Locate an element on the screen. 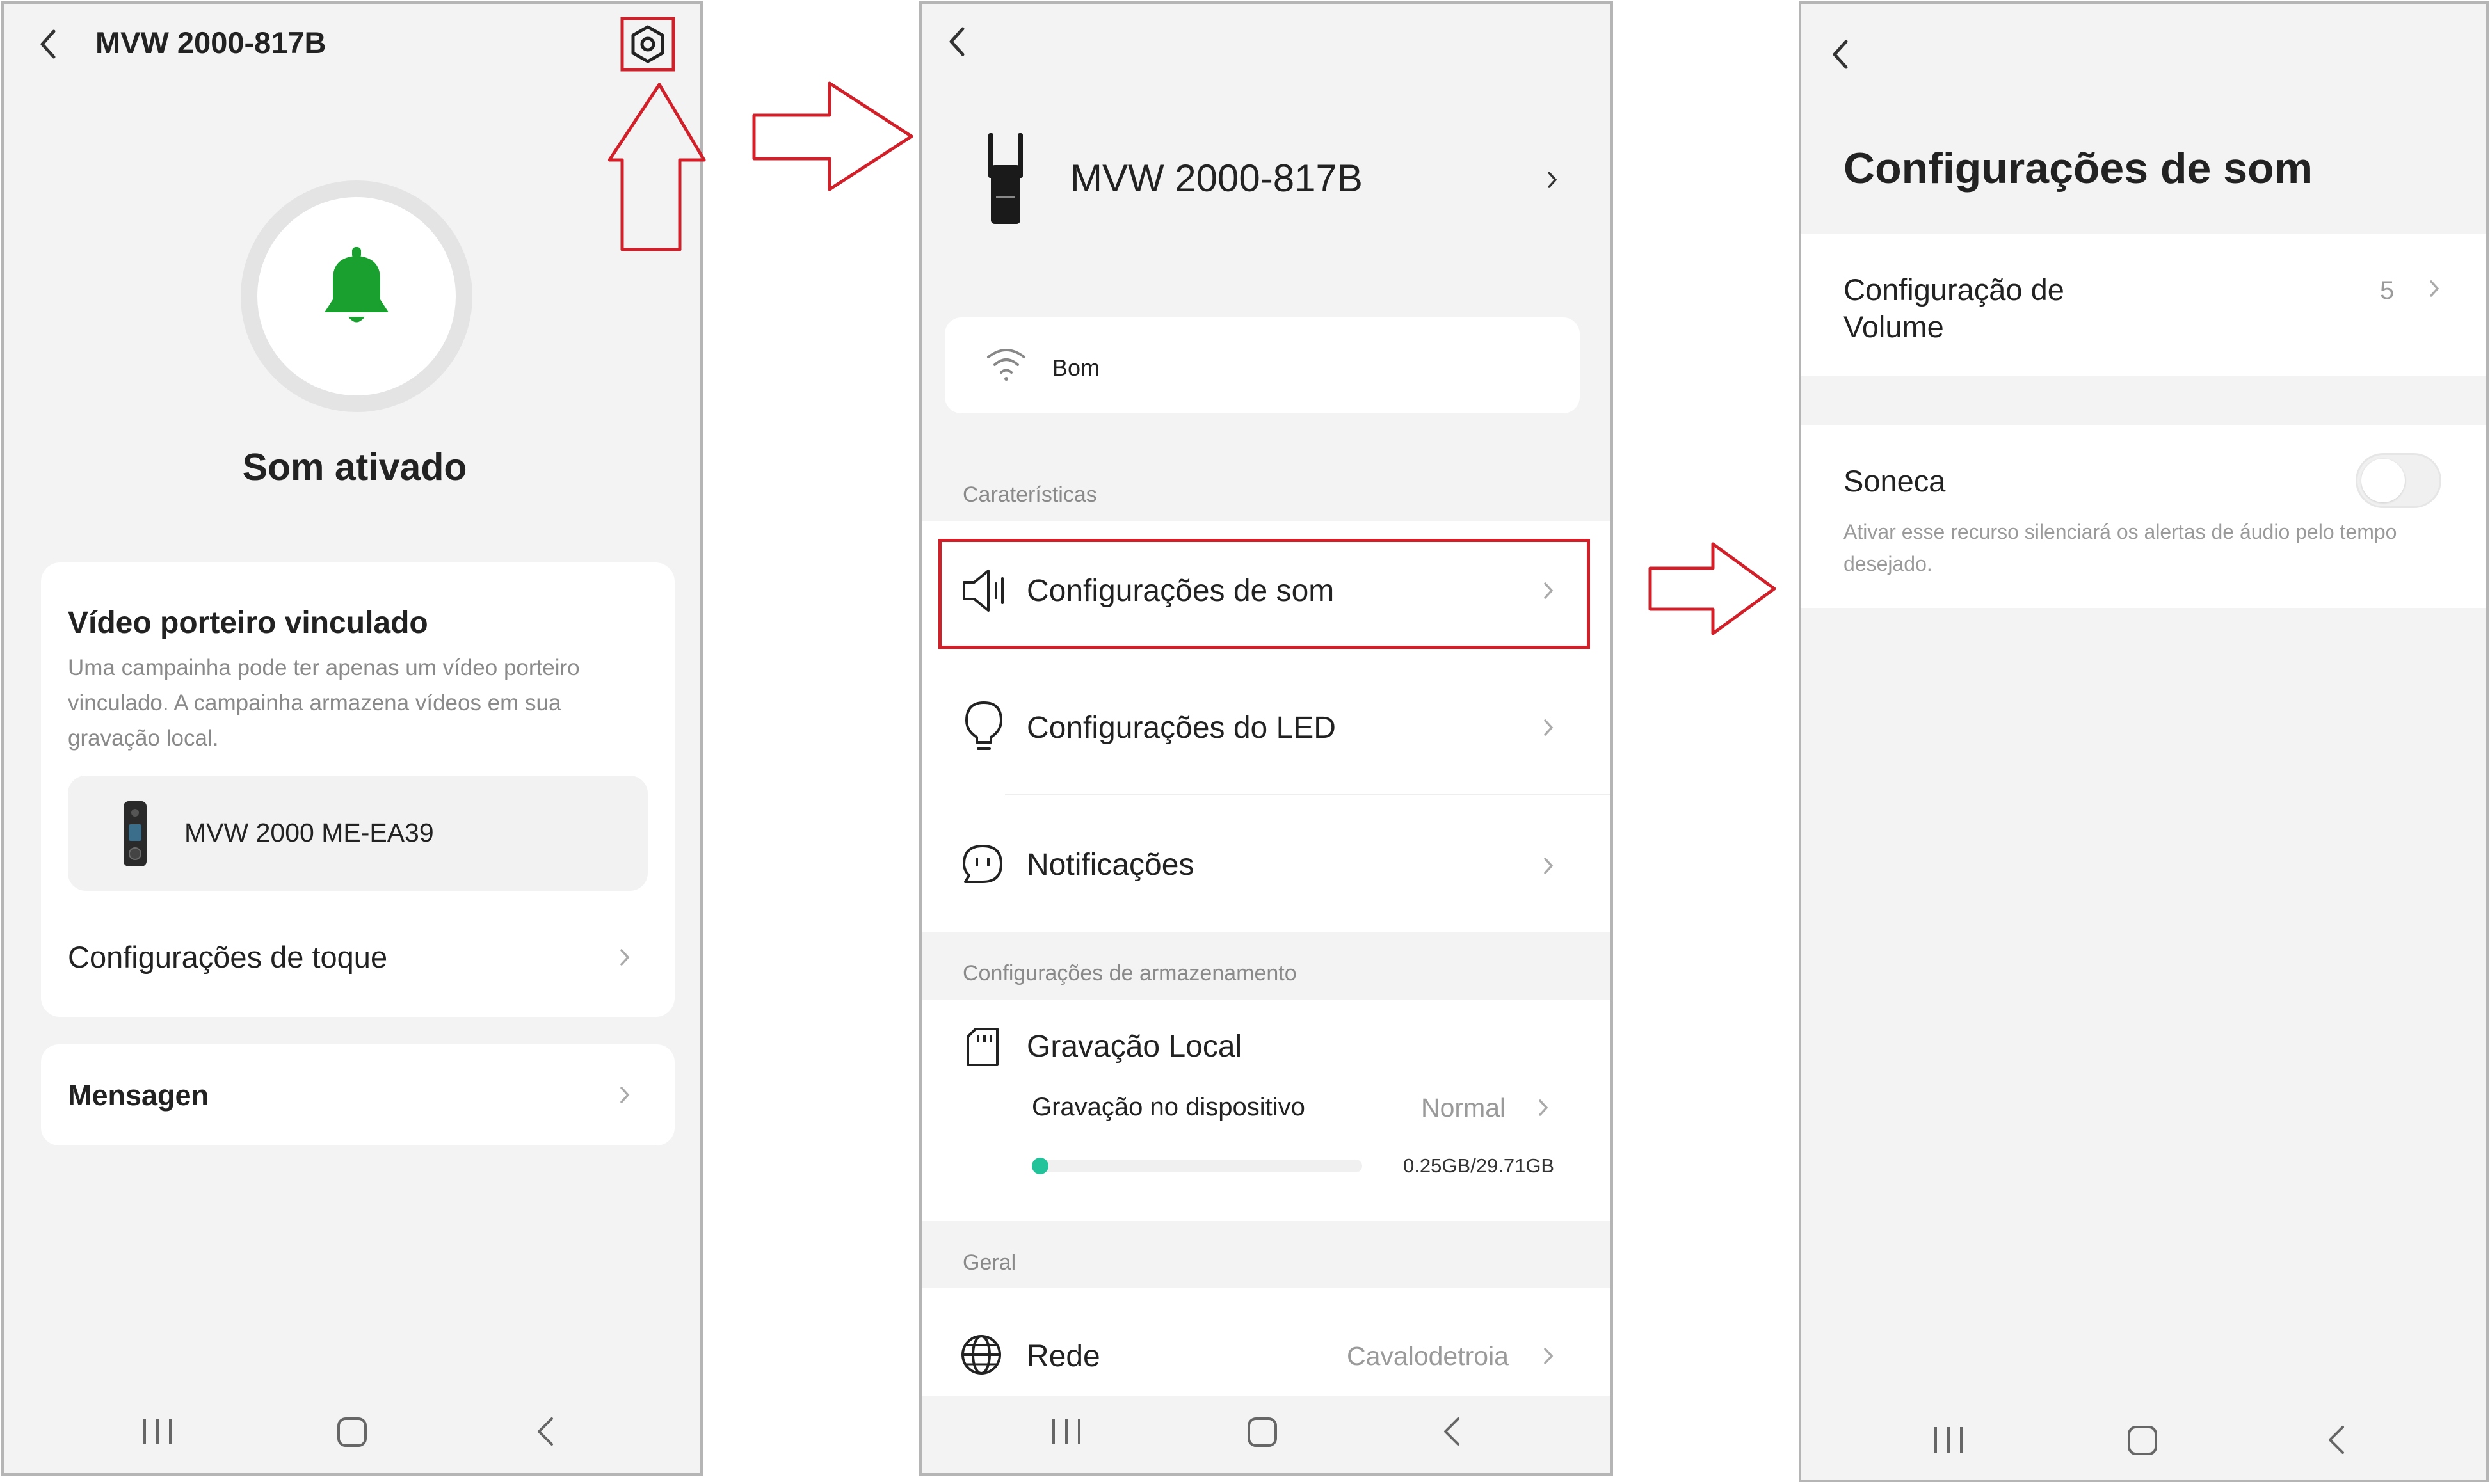 The image size is (2490, 1484). network-label: Rede is located at coordinates (1064, 1356).